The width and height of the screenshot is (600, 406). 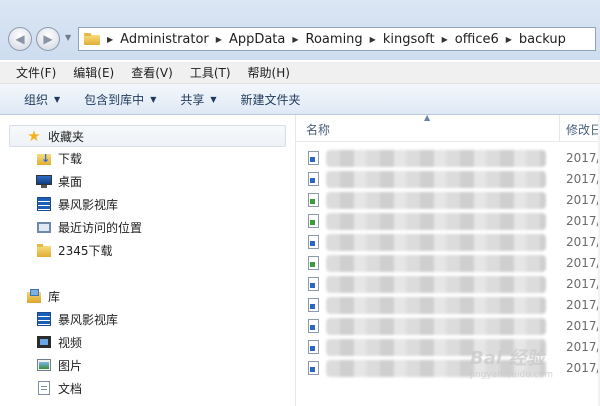 I want to click on desktop-icon, so click(x=44, y=181).